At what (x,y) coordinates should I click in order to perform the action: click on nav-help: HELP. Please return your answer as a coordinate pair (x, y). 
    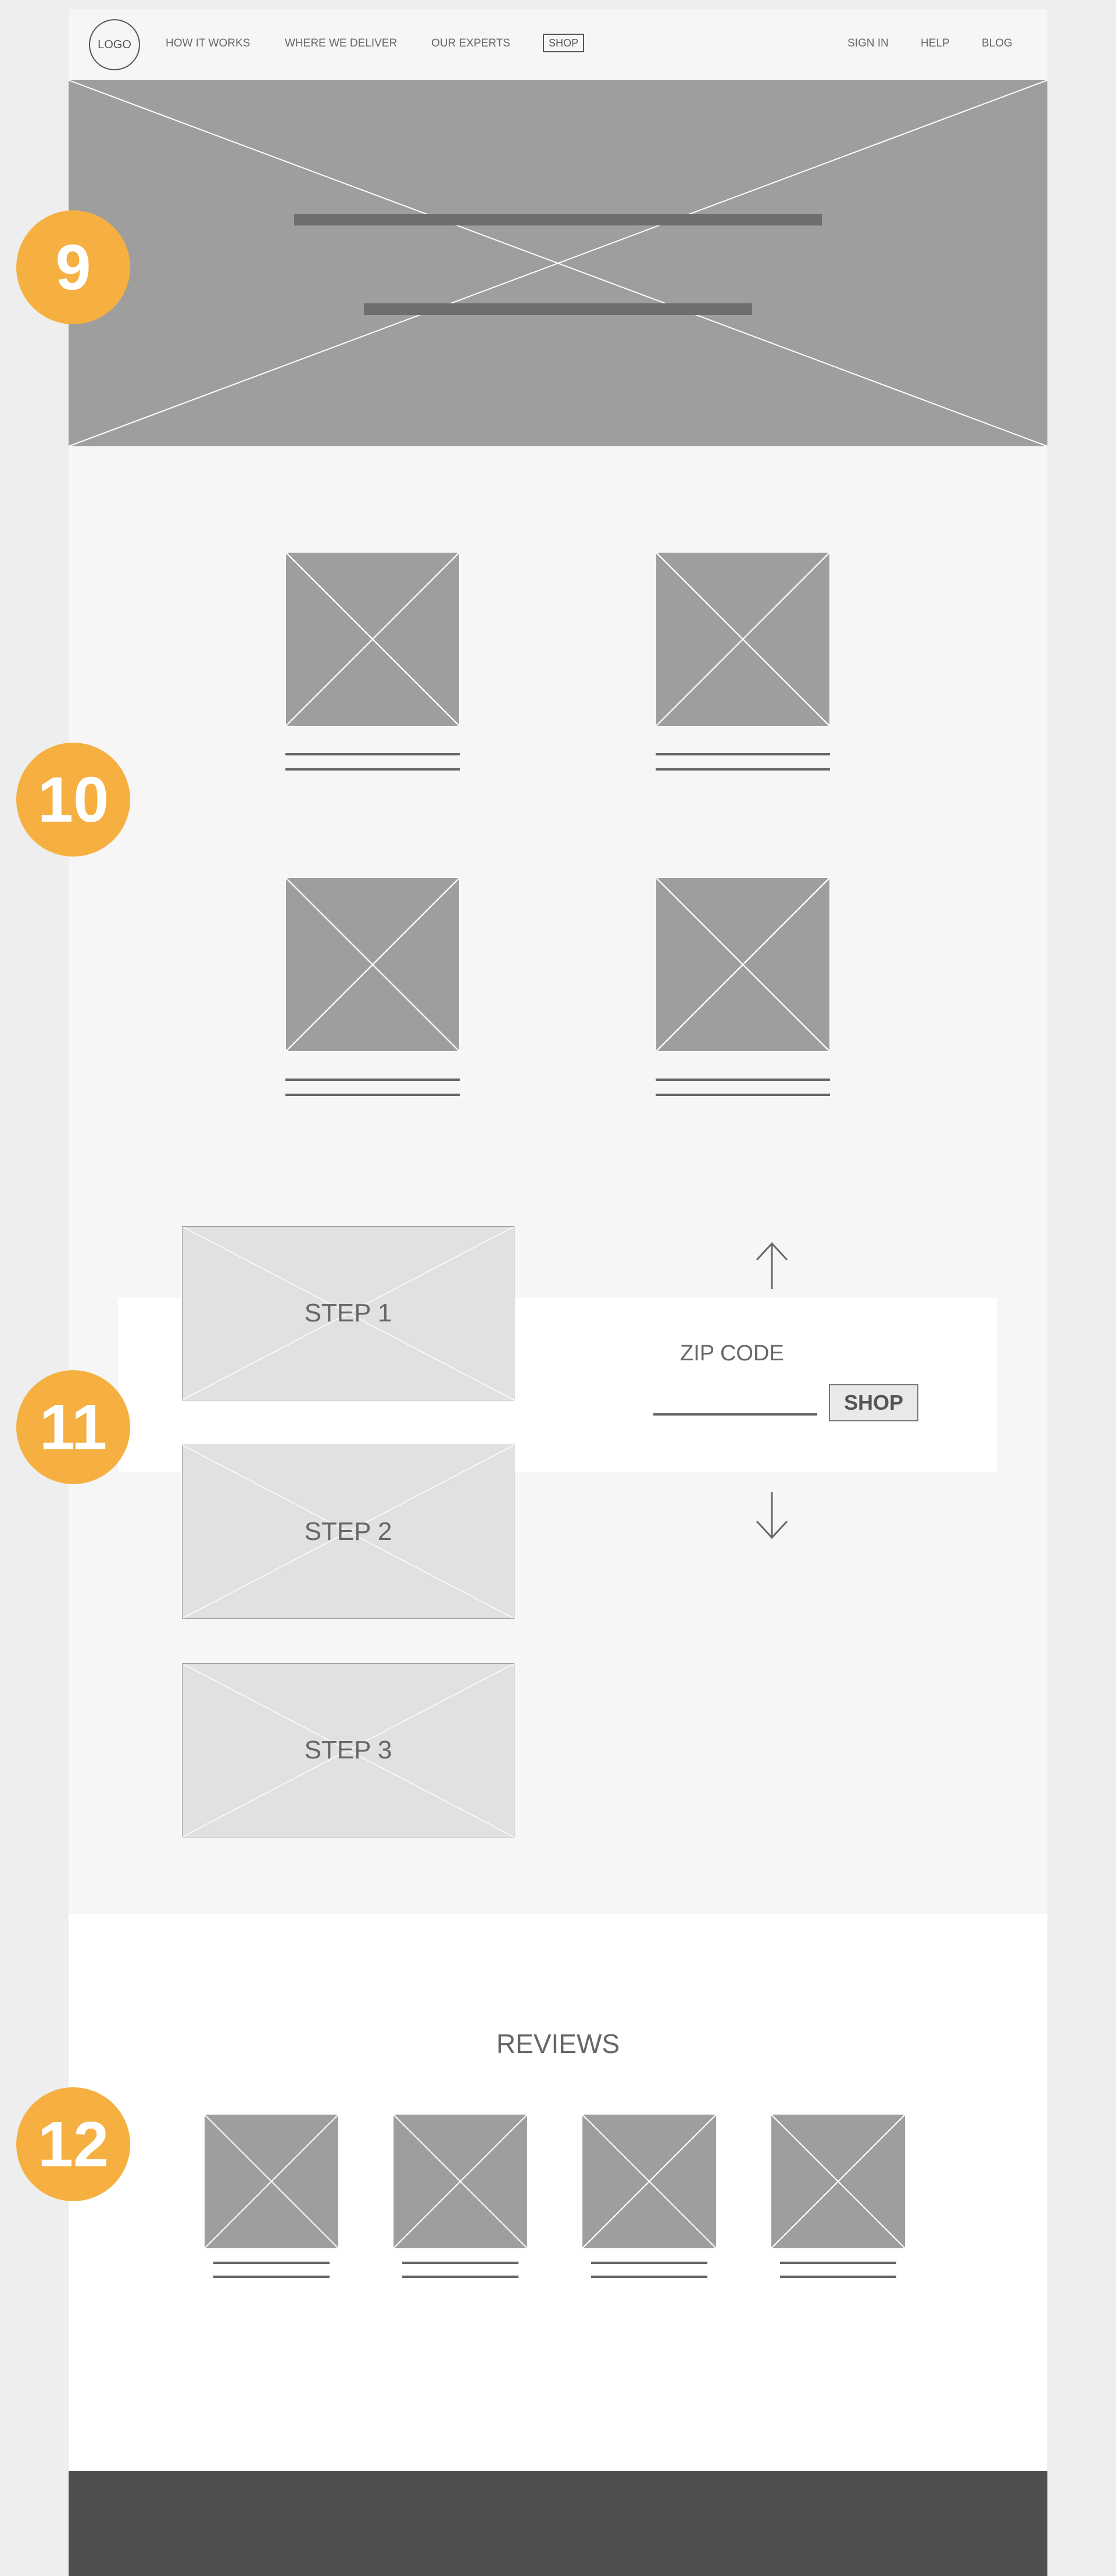
    Looking at the image, I should click on (936, 43).